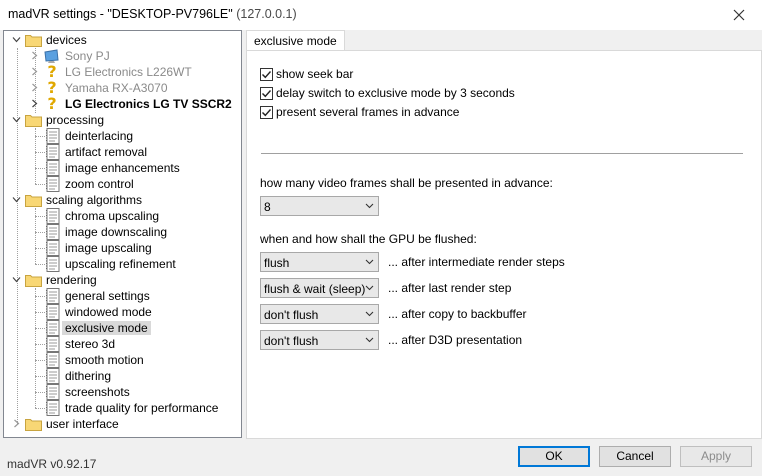 The width and height of the screenshot is (762, 476). Describe the element at coordinates (120, 264) in the screenshot. I see `tree-label-upscaling-refinement: upscaling refinement` at that location.